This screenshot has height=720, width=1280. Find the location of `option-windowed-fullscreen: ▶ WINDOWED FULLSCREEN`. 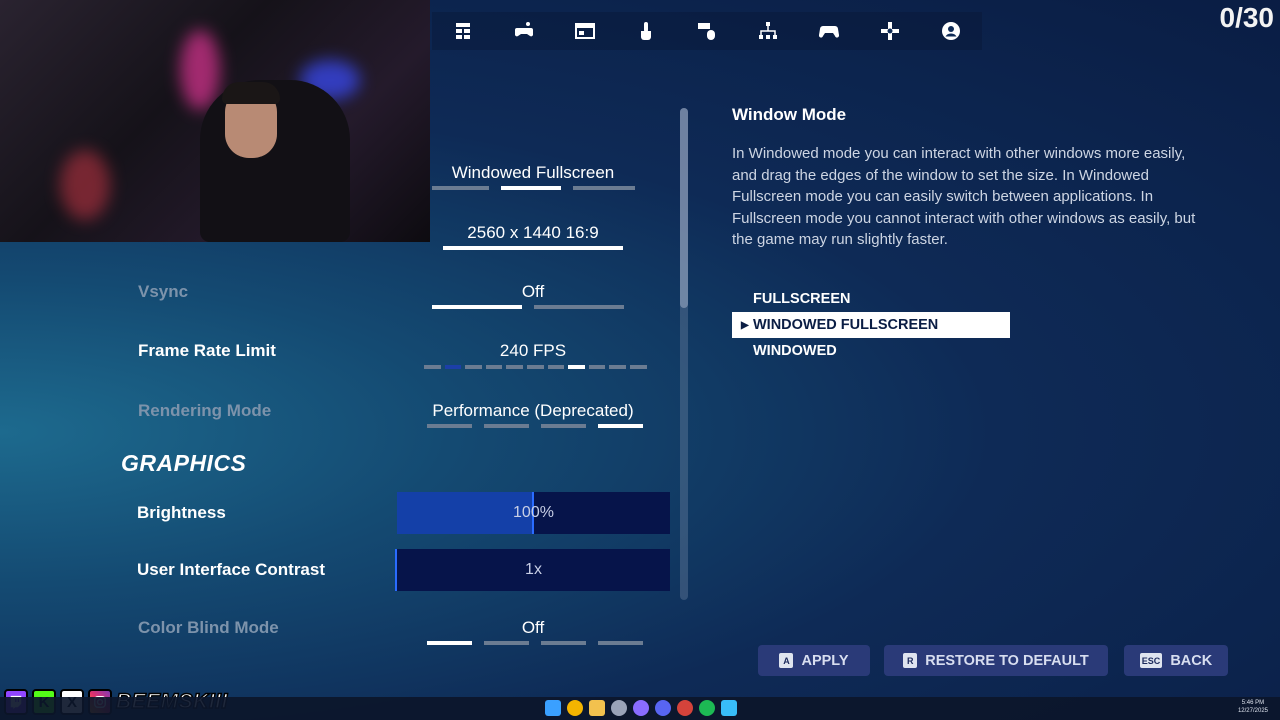

option-windowed-fullscreen: ▶ WINDOWED FULLSCREEN is located at coordinates (871, 325).